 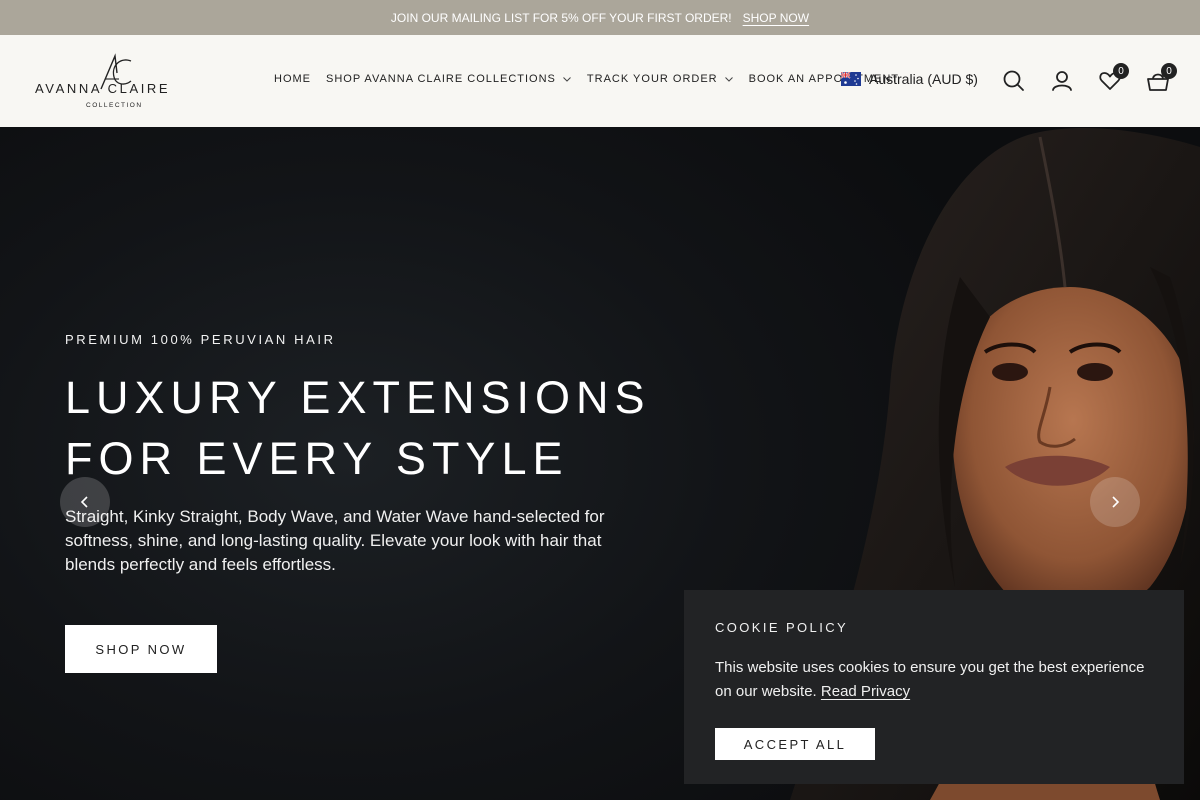 I want to click on brand-logo: AVANNA CLAIRE COLLECTION, so click(x=114, y=82).